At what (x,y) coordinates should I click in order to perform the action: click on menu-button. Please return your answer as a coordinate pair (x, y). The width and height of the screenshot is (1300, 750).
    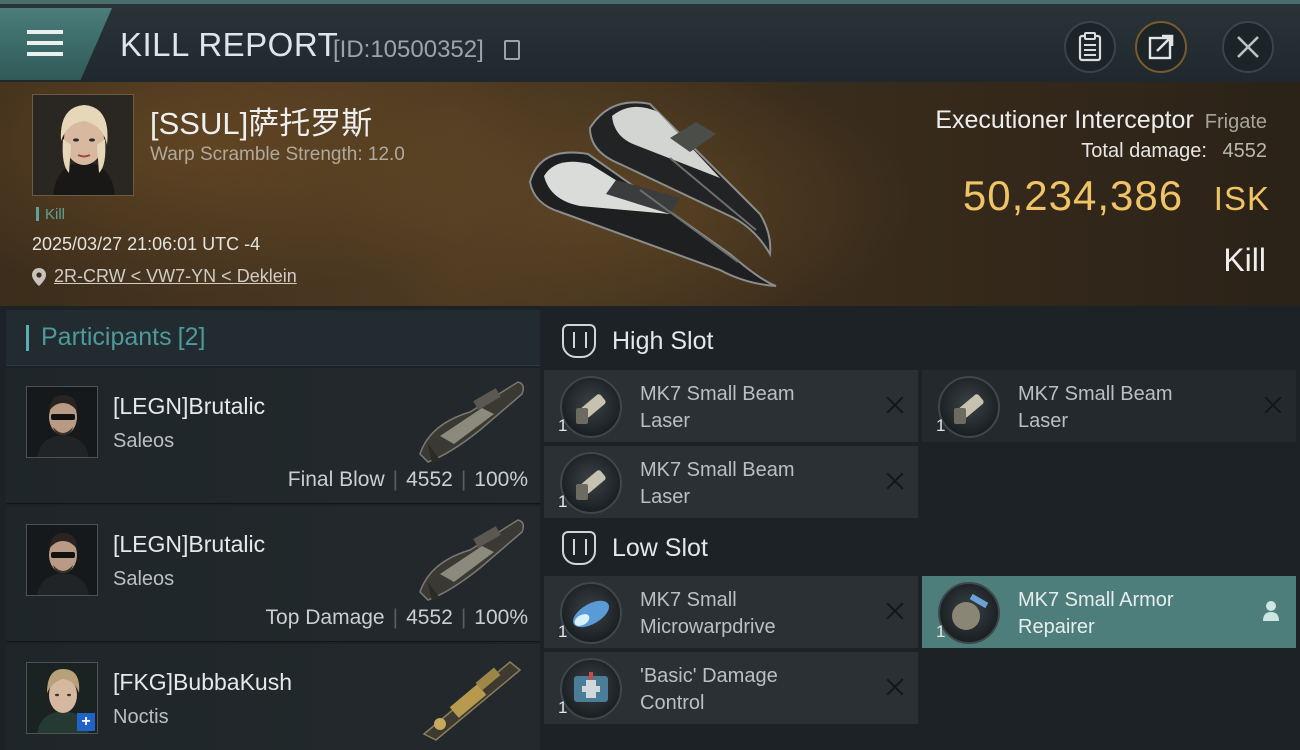
    Looking at the image, I should click on (56, 44).